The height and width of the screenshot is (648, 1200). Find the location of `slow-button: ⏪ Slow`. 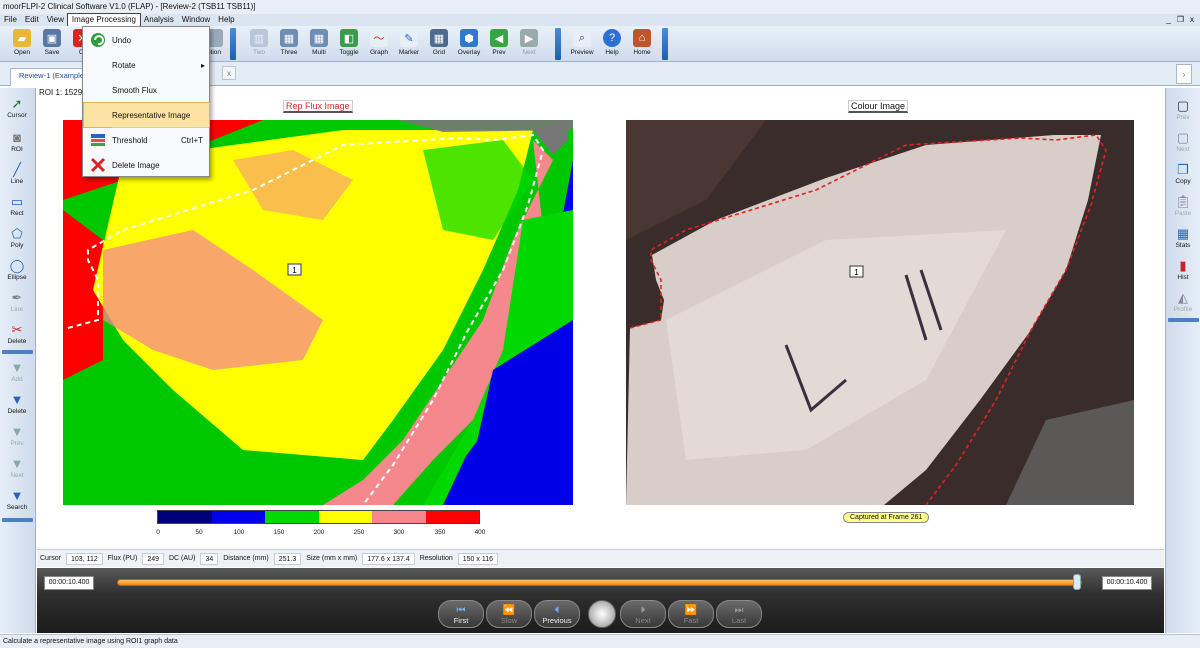

slow-button: ⏪ Slow is located at coordinates (509, 614).